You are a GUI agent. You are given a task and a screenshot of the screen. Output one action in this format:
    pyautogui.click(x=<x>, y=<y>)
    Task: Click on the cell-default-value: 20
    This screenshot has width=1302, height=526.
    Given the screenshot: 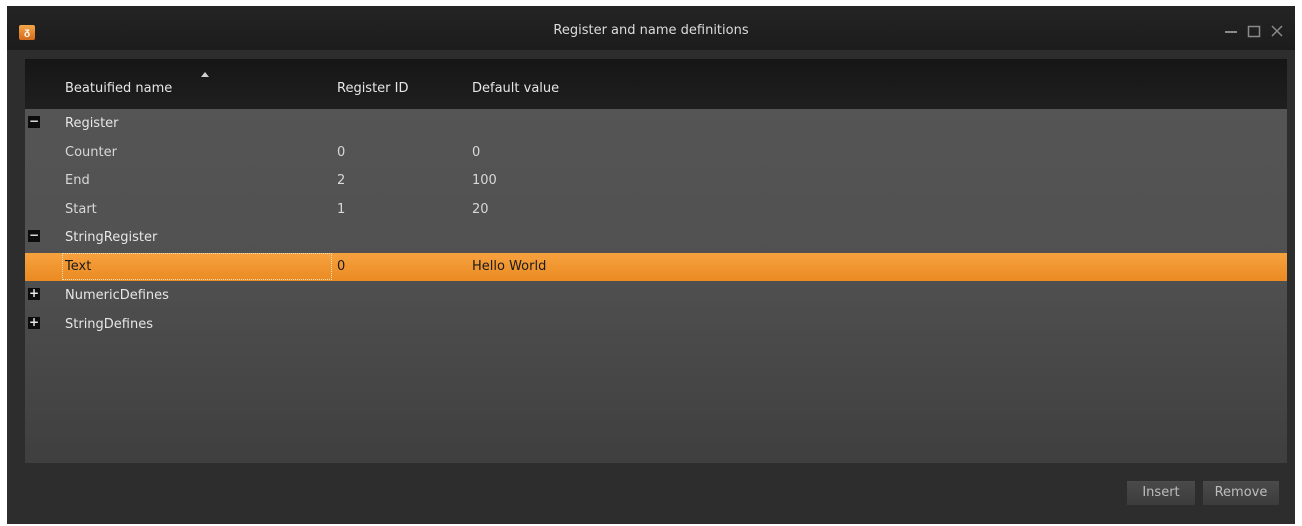 What is the action you would take?
    pyautogui.click(x=480, y=209)
    